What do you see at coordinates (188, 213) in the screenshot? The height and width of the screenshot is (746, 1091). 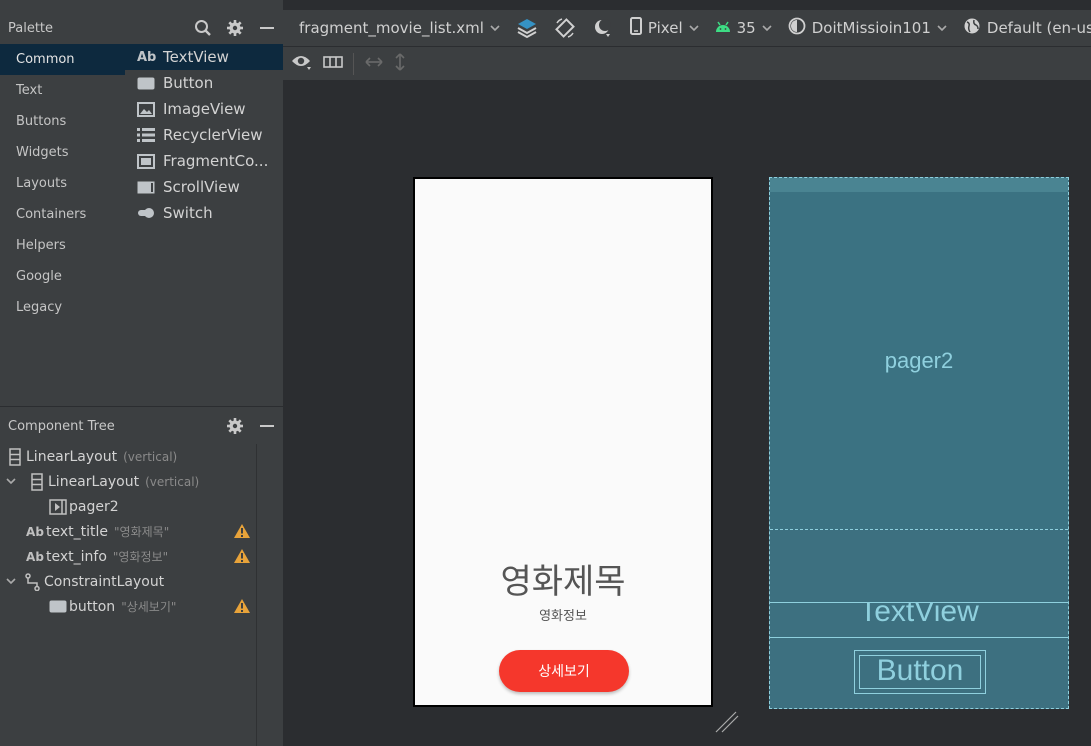 I see `palette-item-label: Switch` at bounding box center [188, 213].